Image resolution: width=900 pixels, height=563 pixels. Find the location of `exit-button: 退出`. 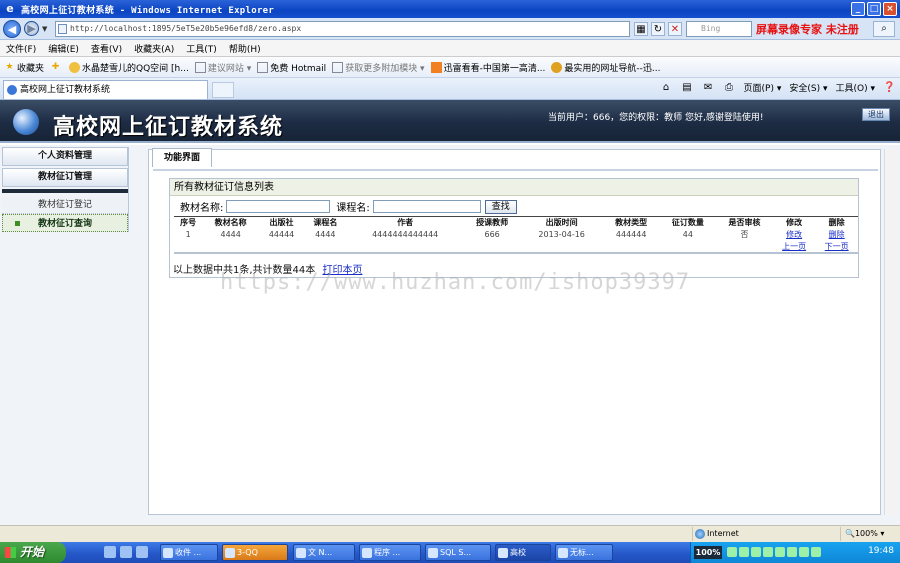

exit-button: 退出 is located at coordinates (876, 114).